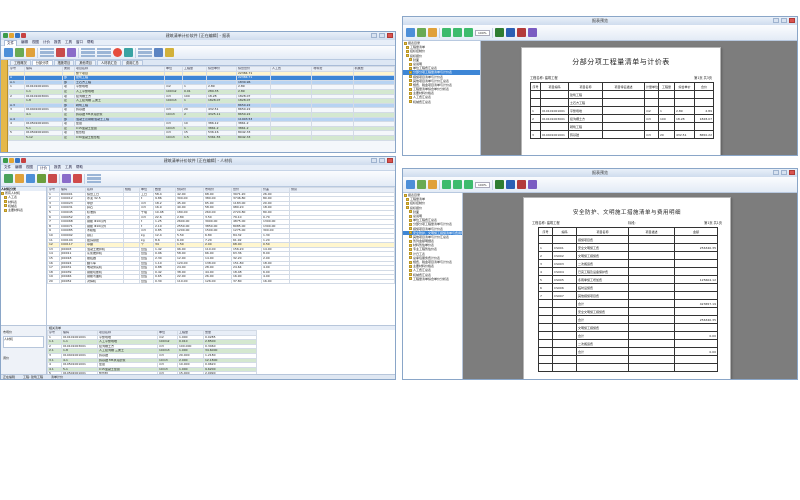 The width and height of the screenshot is (800, 500). I want to click on window-titlebar: 建筑清单计价软件 [正在编辑] - 人材机, so click(198, 161).